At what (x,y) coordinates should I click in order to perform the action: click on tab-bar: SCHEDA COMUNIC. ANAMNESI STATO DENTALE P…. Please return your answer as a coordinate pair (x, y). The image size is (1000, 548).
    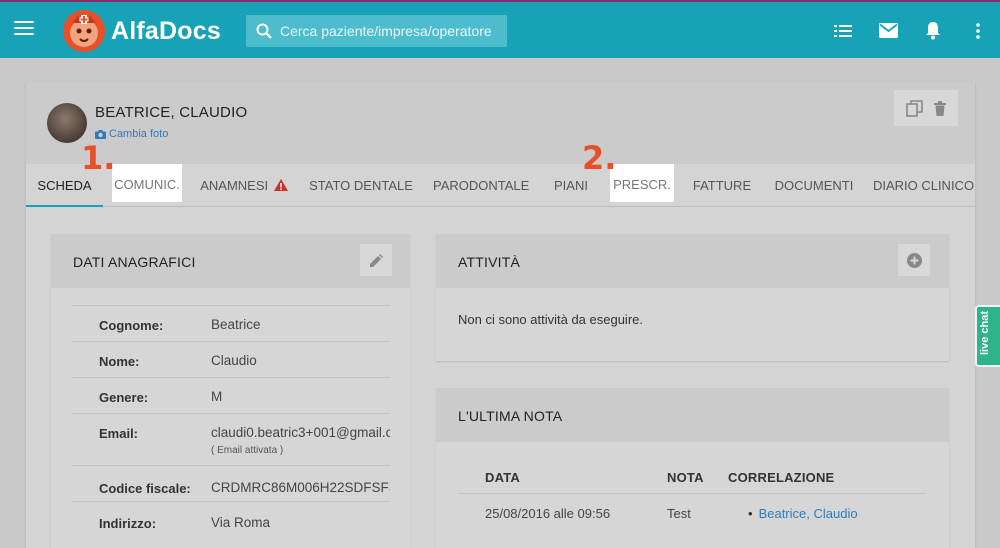
    Looking at the image, I should click on (500, 185).